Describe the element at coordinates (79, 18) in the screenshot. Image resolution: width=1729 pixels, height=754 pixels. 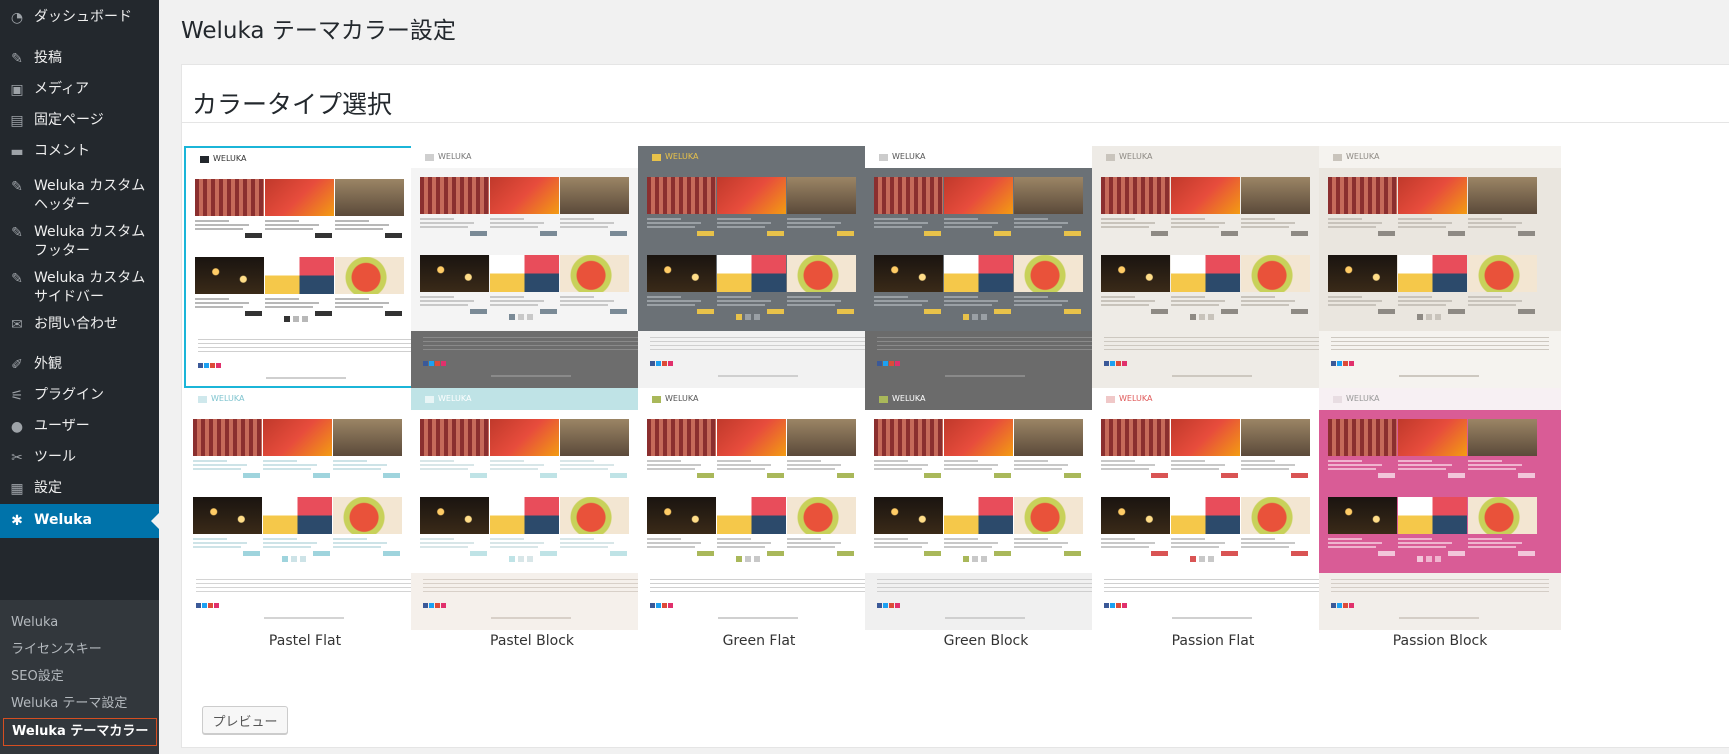
I see `sidebar-item-0: ◔ ダッシュボード` at that location.